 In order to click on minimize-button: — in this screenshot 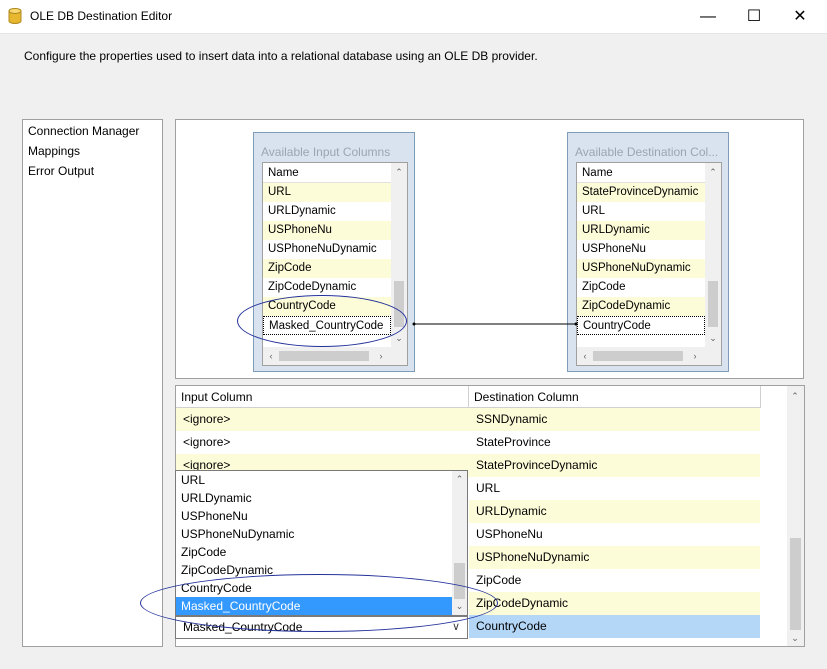, I will do `click(708, 16)`.